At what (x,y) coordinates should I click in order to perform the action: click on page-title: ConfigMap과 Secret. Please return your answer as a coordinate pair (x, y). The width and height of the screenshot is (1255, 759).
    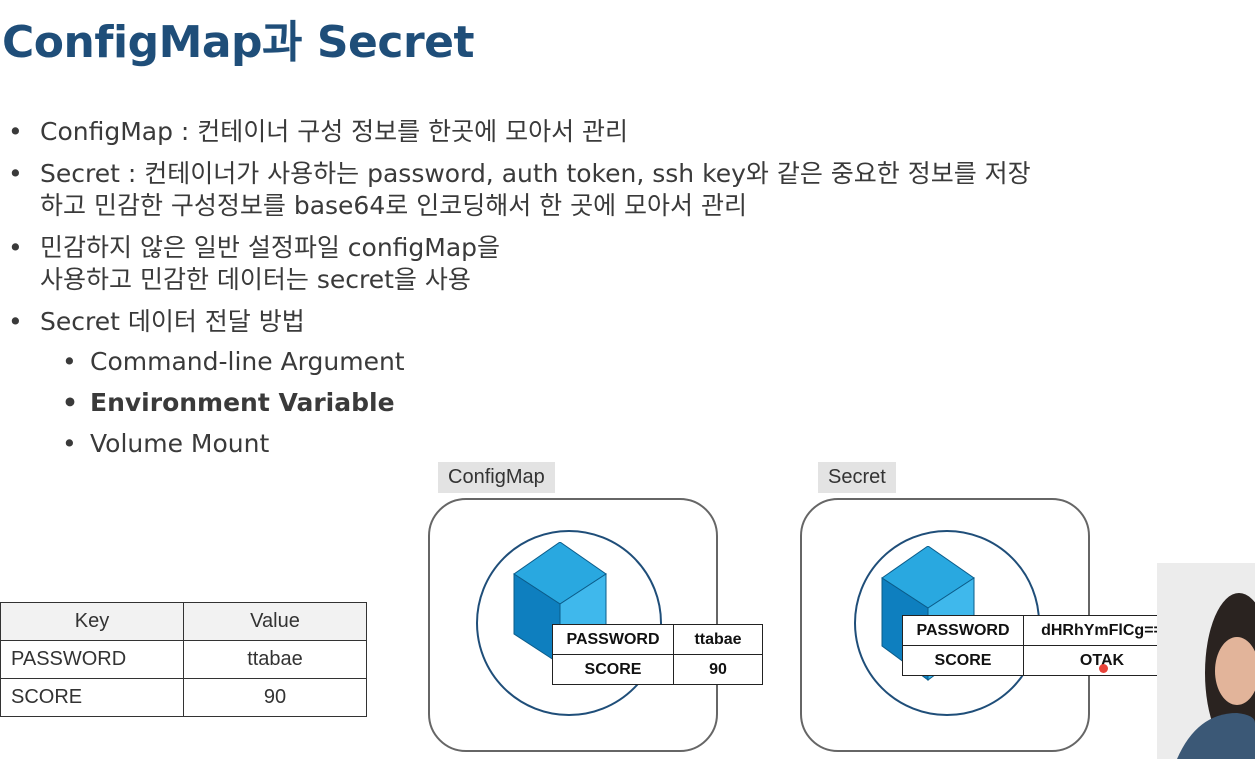
    Looking at the image, I should click on (238, 42).